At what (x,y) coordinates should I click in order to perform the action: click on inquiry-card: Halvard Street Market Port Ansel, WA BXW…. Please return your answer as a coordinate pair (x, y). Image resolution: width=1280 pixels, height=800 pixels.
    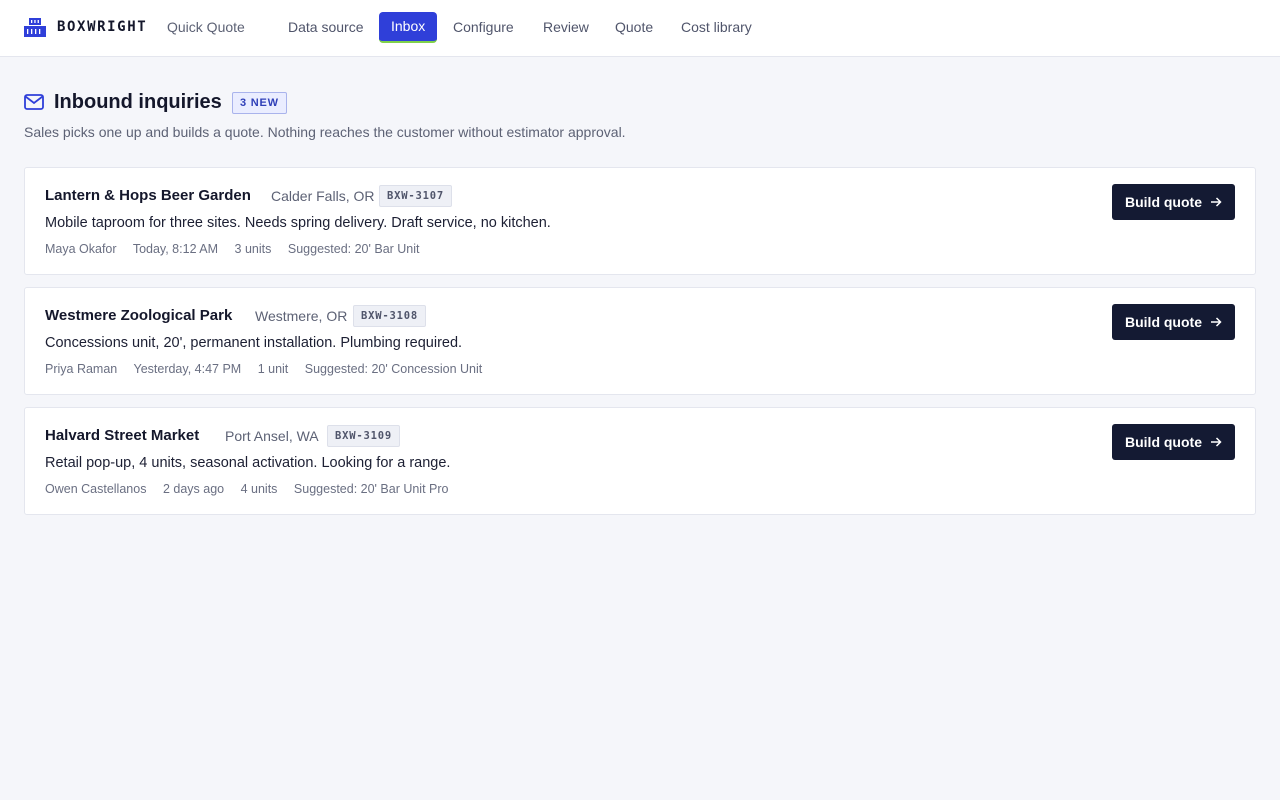
    Looking at the image, I should click on (640, 461).